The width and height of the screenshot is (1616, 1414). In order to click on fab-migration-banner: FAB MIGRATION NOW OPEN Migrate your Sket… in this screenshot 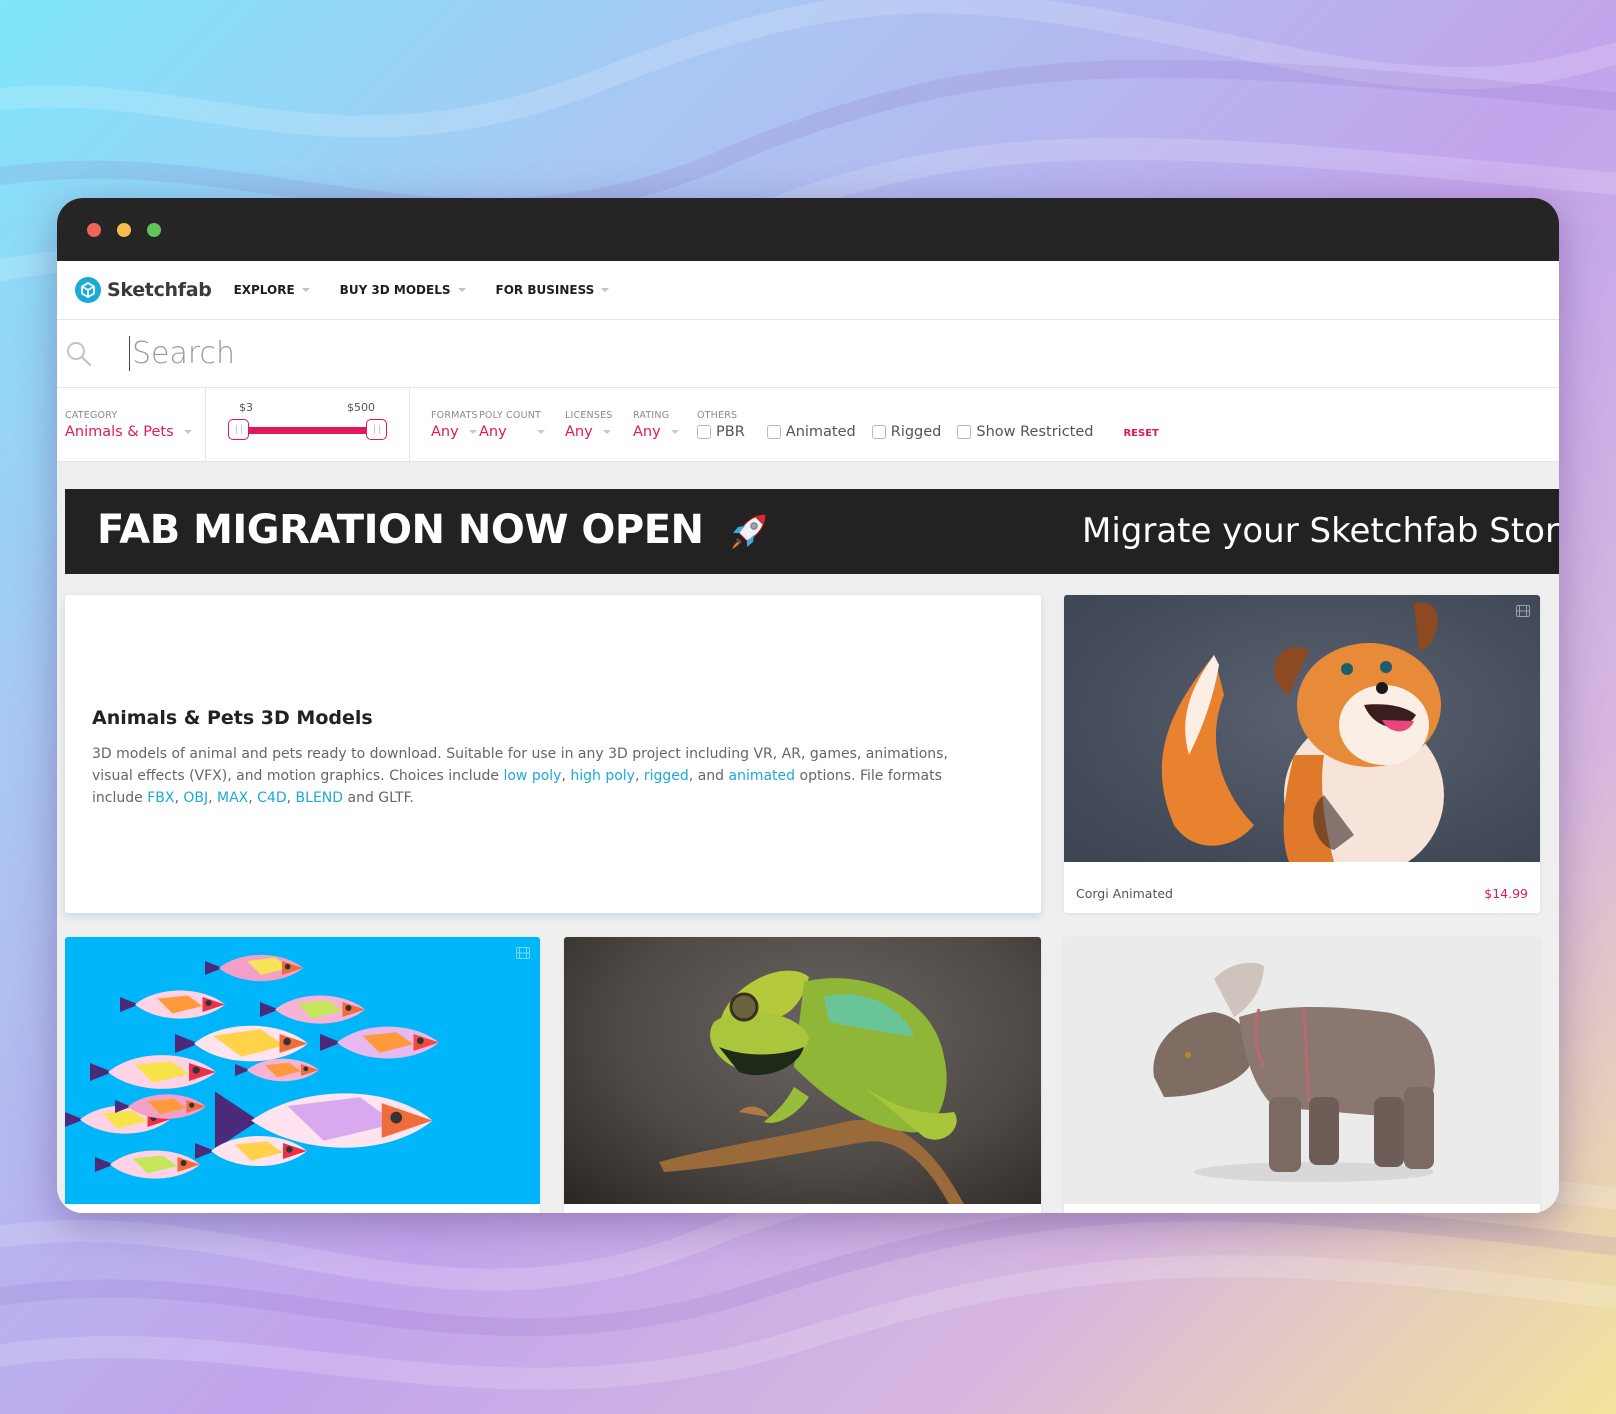, I will do `click(812, 531)`.